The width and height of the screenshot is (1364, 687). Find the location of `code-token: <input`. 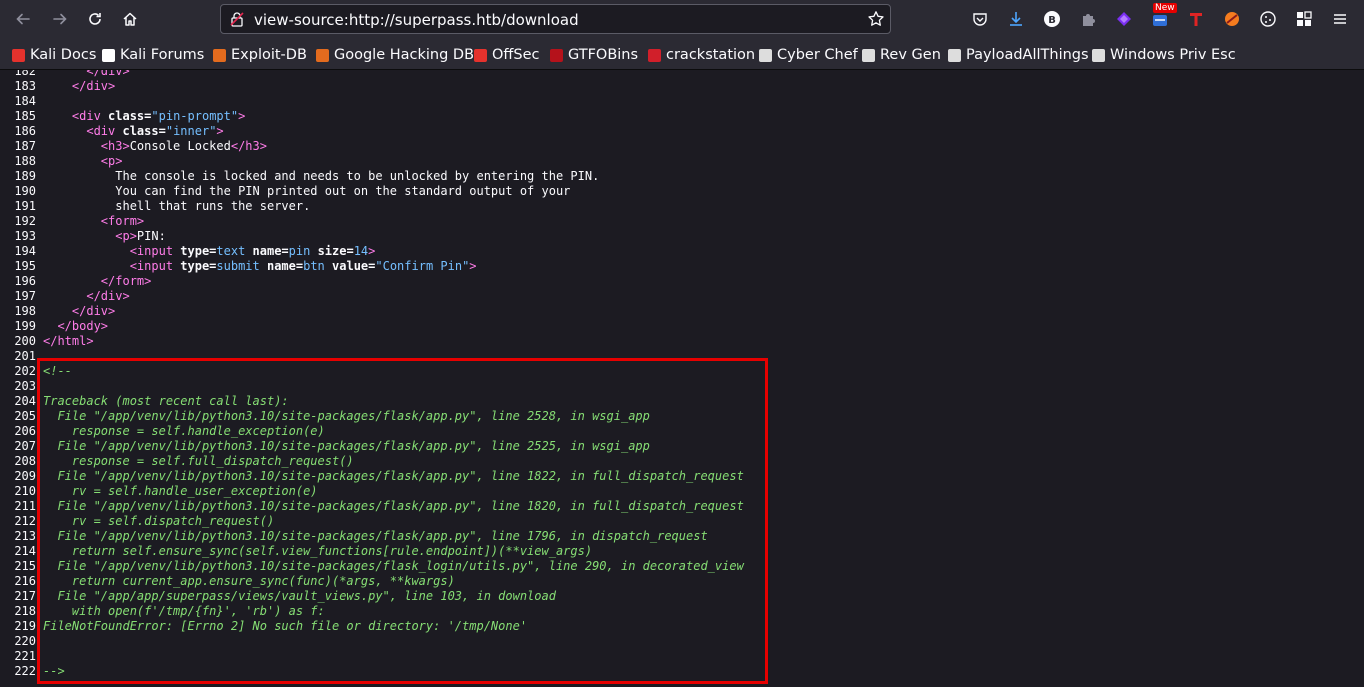

code-token: <input is located at coordinates (112, 266).